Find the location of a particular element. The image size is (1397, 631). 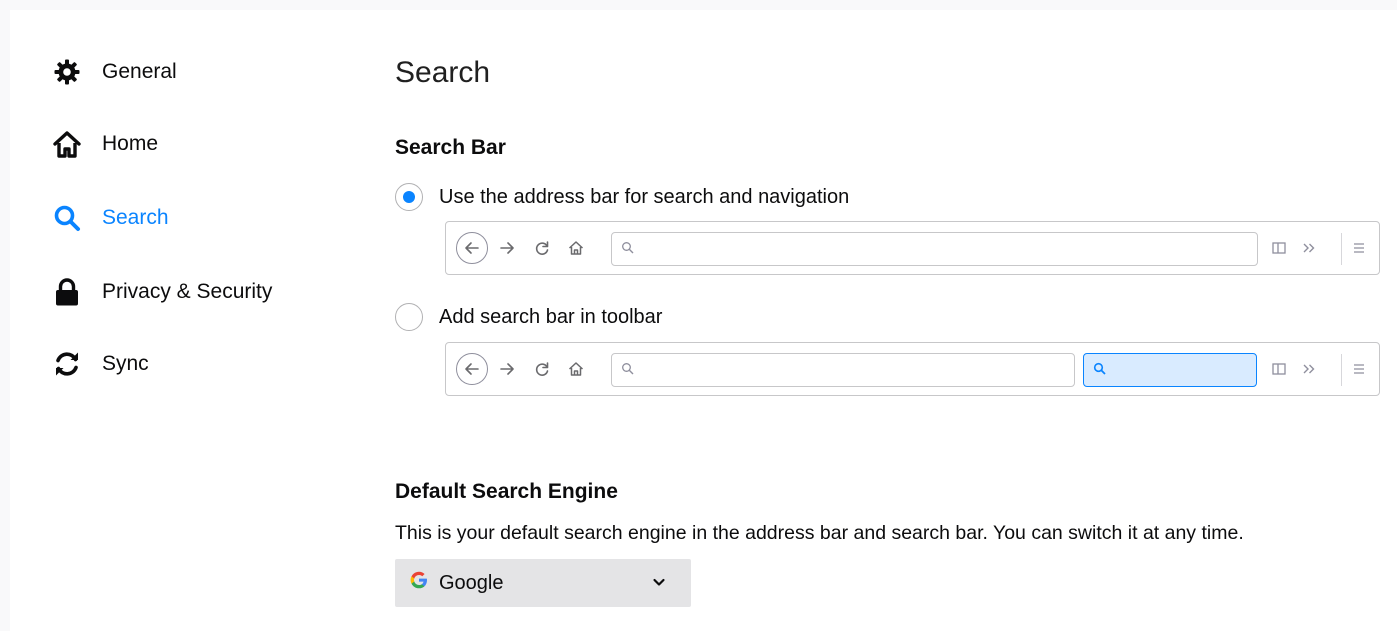

sidebar-item-label: Home is located at coordinates (130, 143).